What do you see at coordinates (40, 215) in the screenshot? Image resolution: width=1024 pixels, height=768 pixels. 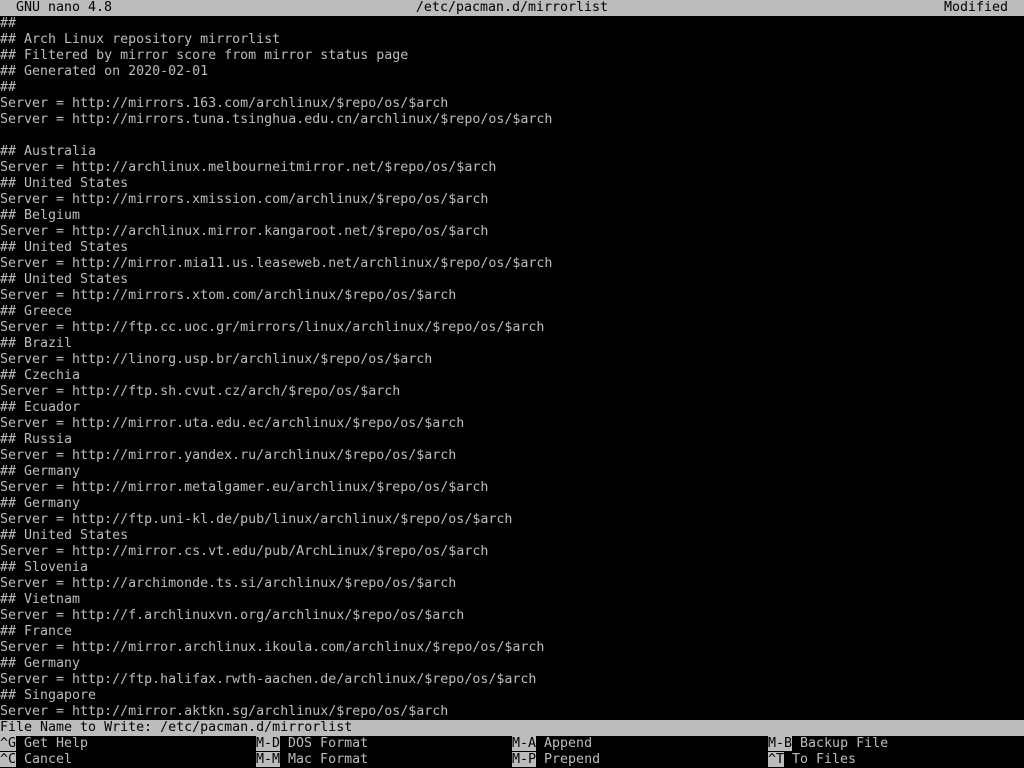 I see `editor-line: ## Belgium` at bounding box center [40, 215].